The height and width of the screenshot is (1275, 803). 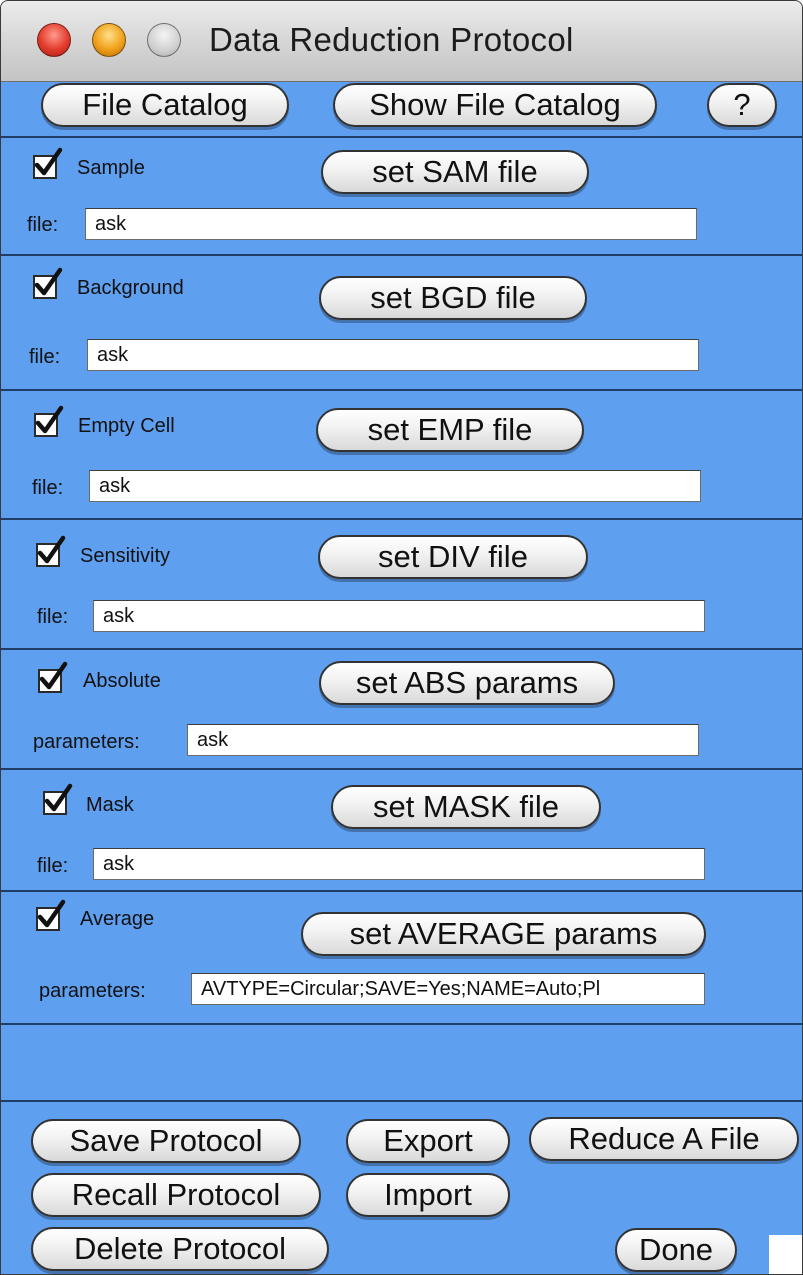 What do you see at coordinates (176, 1195) in the screenshot?
I see `recall-protocol-button: Recall Protocol` at bounding box center [176, 1195].